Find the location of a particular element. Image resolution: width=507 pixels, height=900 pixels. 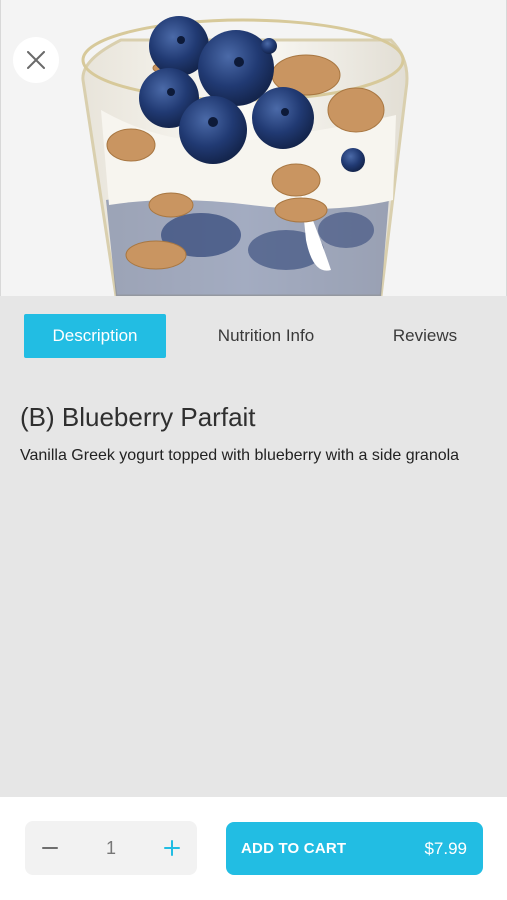

bottom-action-bar: 1 ADD TO CART $7.99 is located at coordinates (253, 848).